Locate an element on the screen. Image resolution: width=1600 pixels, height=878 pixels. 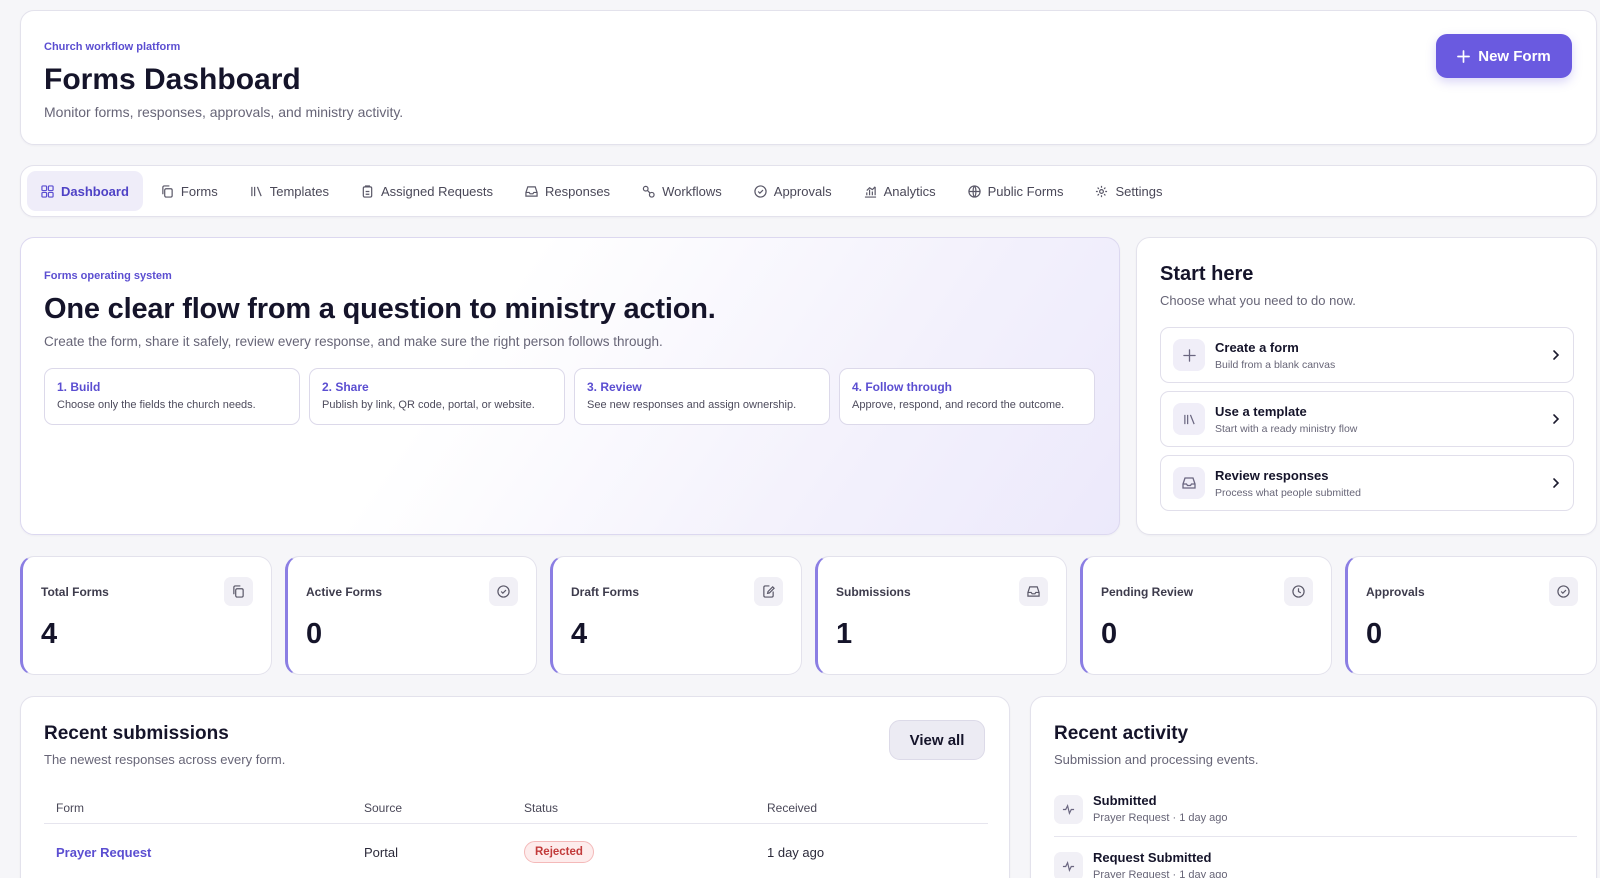
tab-analytics: Analytics is located at coordinates (900, 191).